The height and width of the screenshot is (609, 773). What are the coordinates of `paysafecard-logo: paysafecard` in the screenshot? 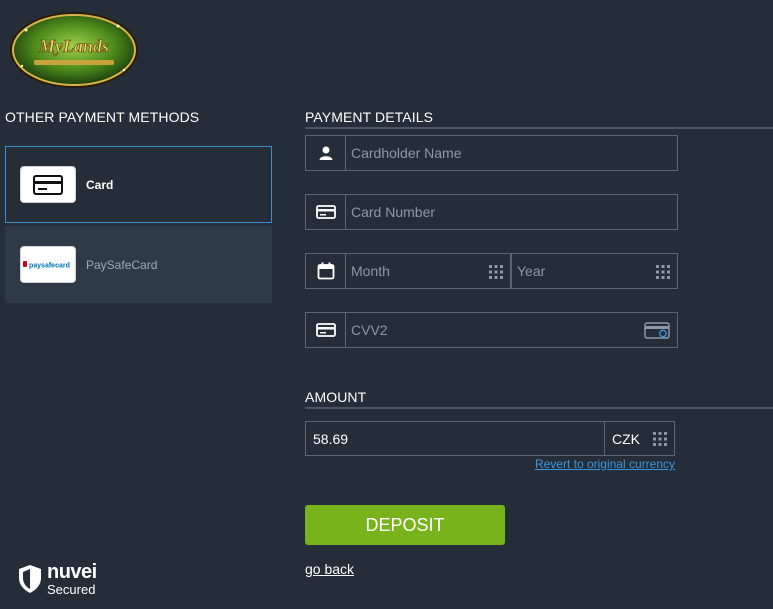 It's located at (48, 264).